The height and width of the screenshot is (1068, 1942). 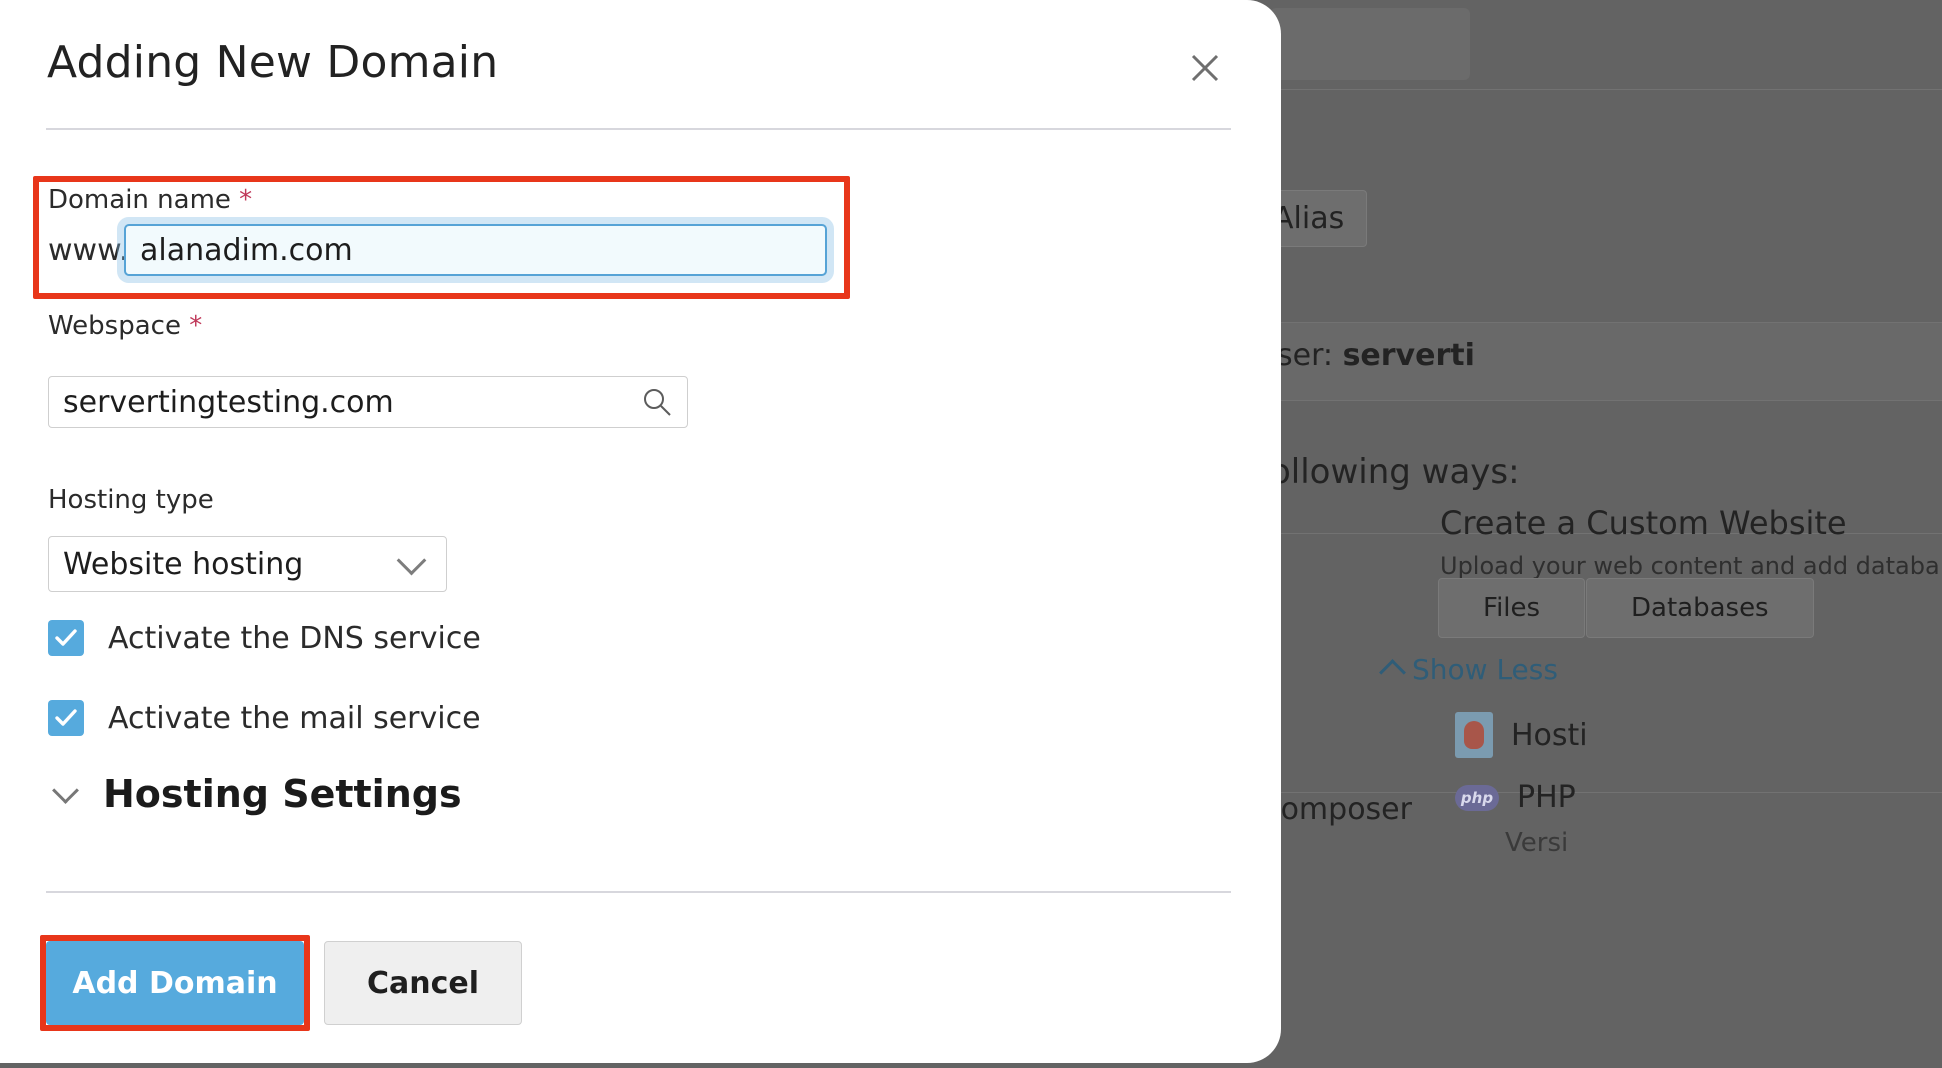 What do you see at coordinates (139, 200) in the screenshot?
I see `domain-name-label-text: Domain name` at bounding box center [139, 200].